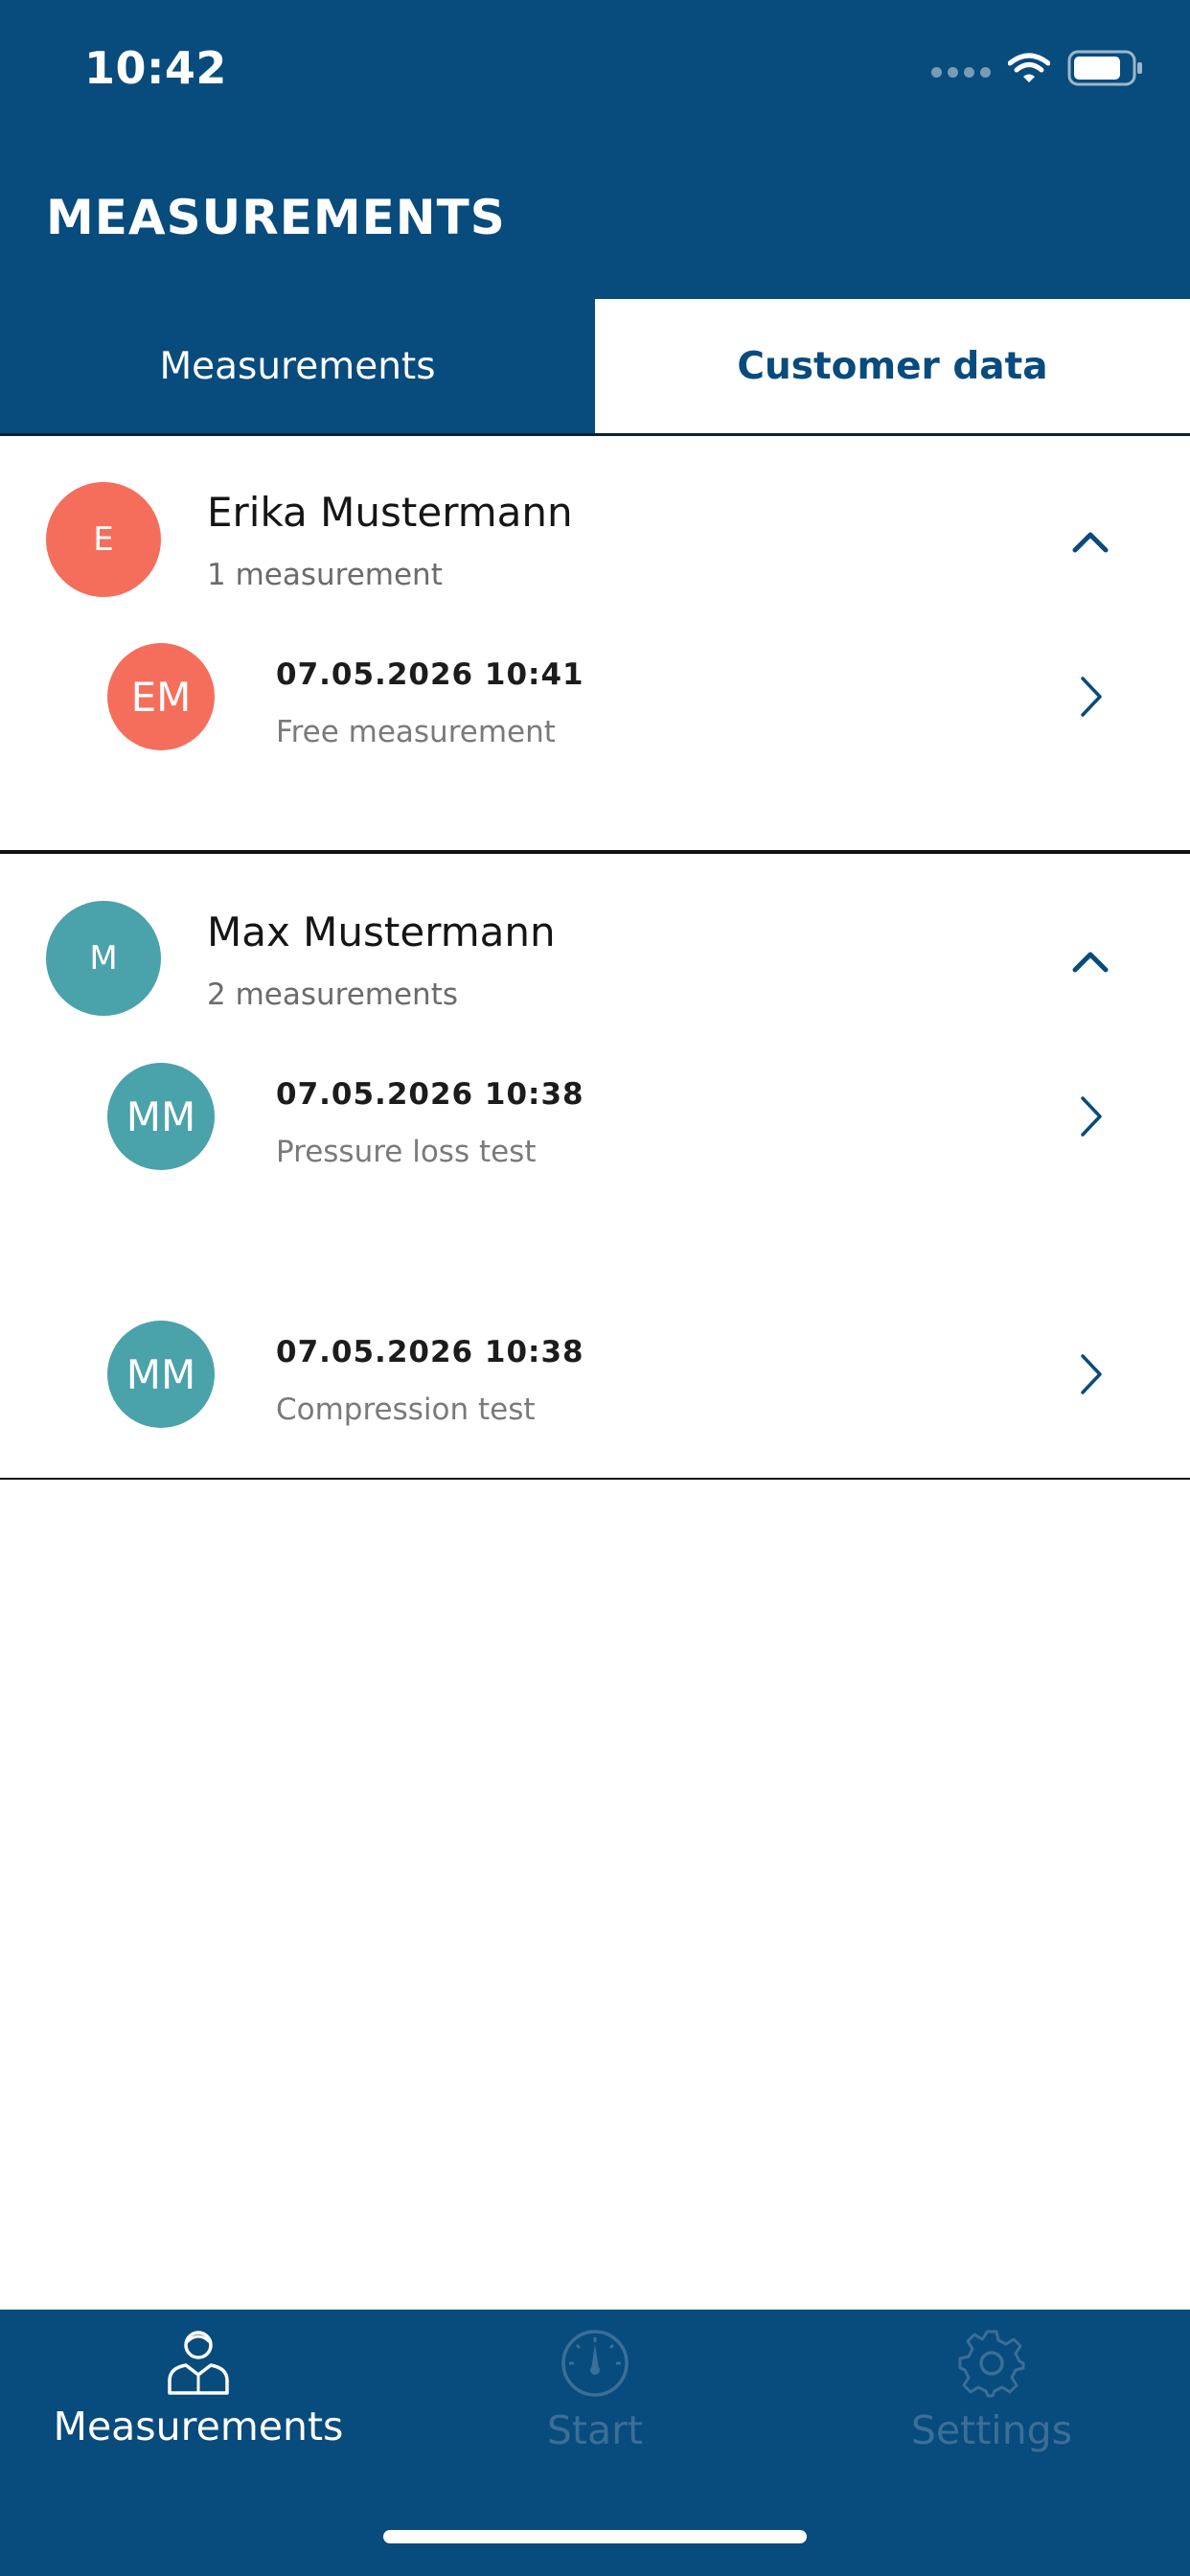 This screenshot has height=2576, width=1190. I want to click on measurement-count: 2 measurements, so click(333, 995).